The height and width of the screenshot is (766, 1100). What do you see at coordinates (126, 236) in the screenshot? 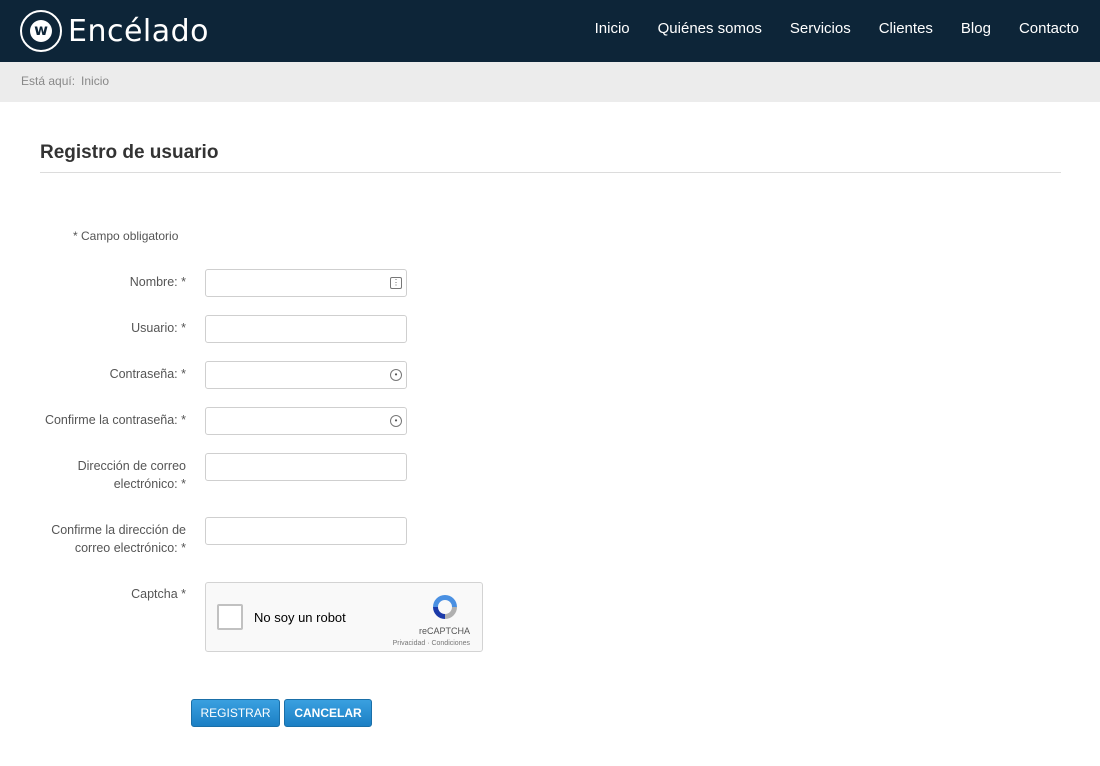
I see `required-note: * Campo obligatorio` at bounding box center [126, 236].